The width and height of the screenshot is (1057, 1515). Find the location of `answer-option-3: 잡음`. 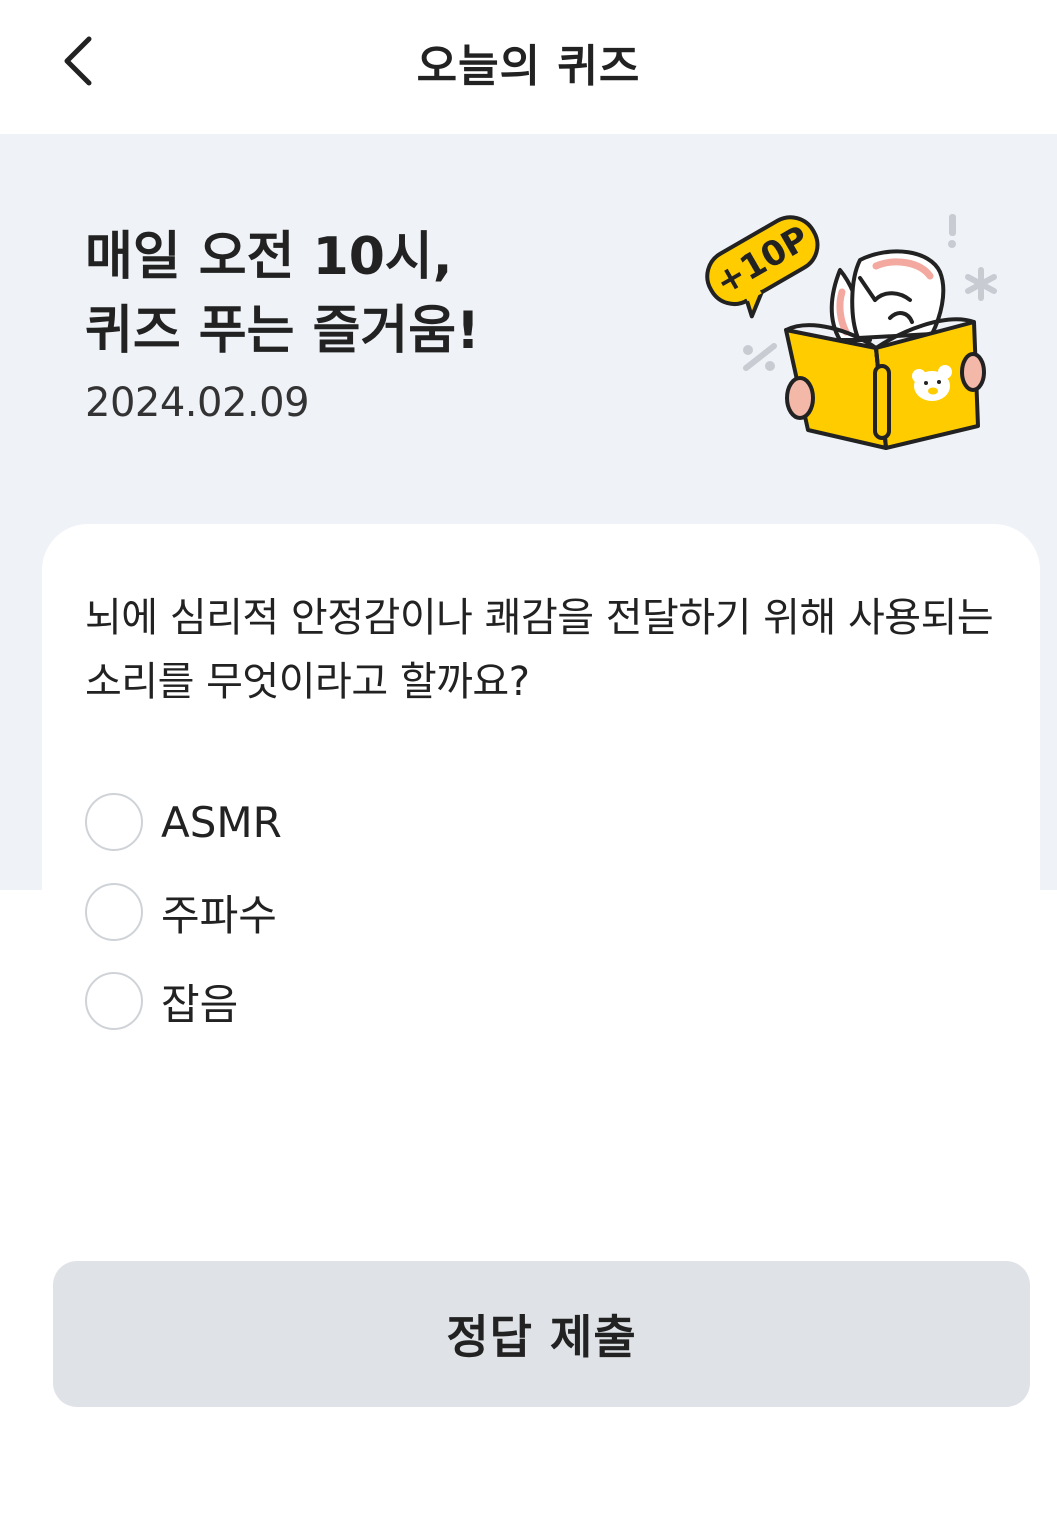

answer-option-3: 잡음 is located at coordinates (161, 1001).